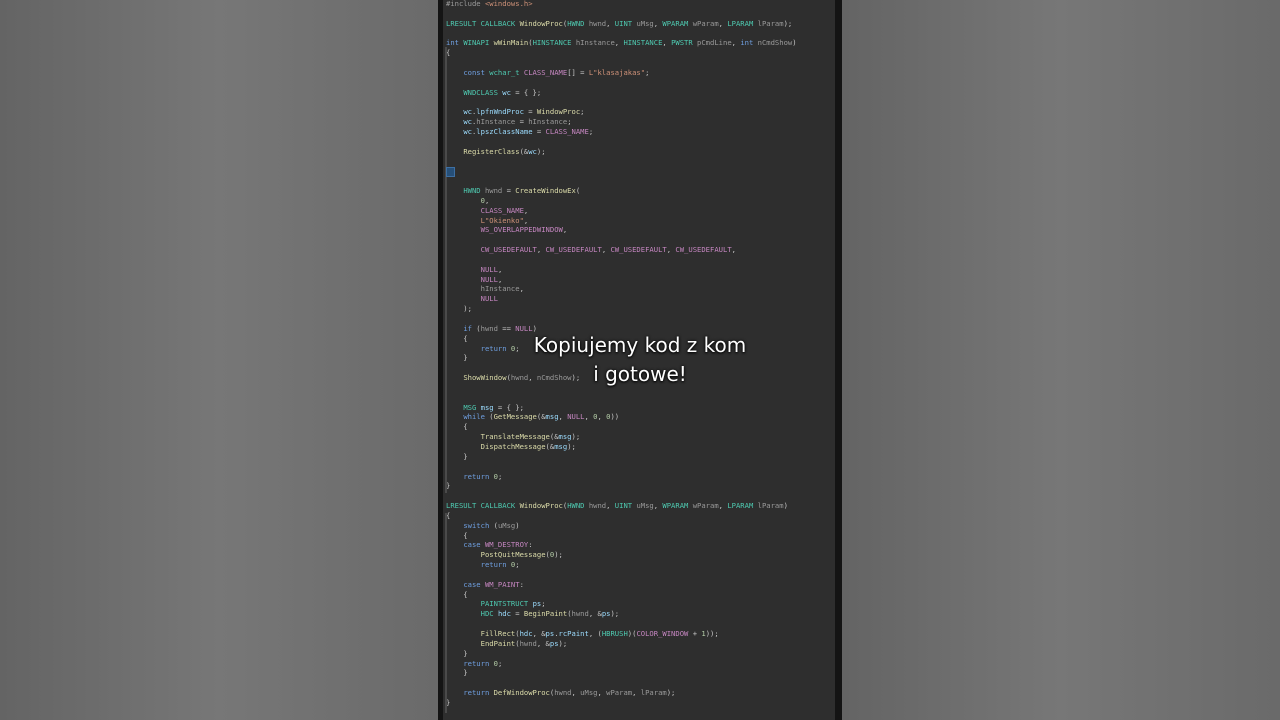  Describe the element at coordinates (621, 230) in the screenshot. I see `code-line: WS_OVERLAPPEDWINDOW,` at that location.